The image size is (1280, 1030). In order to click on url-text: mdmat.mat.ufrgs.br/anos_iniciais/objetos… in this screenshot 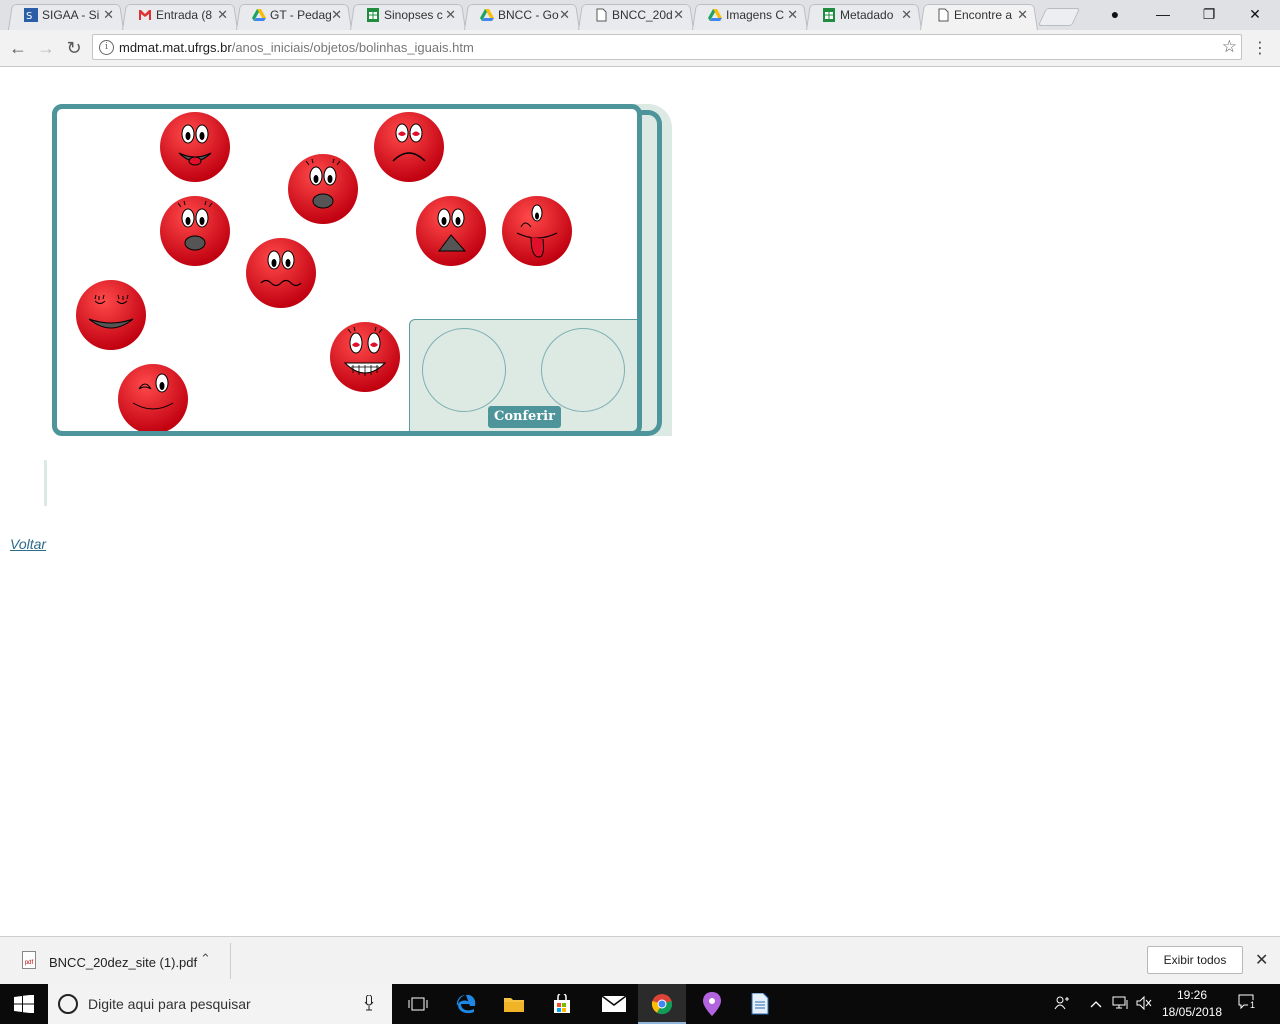, I will do `click(296, 47)`.